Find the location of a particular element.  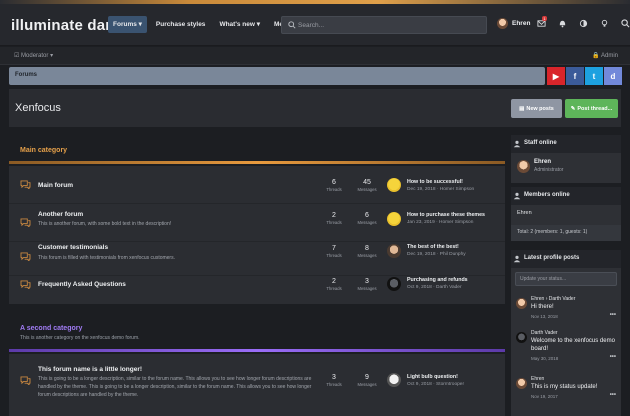

member-name: Ehren is located at coordinates (524, 213).